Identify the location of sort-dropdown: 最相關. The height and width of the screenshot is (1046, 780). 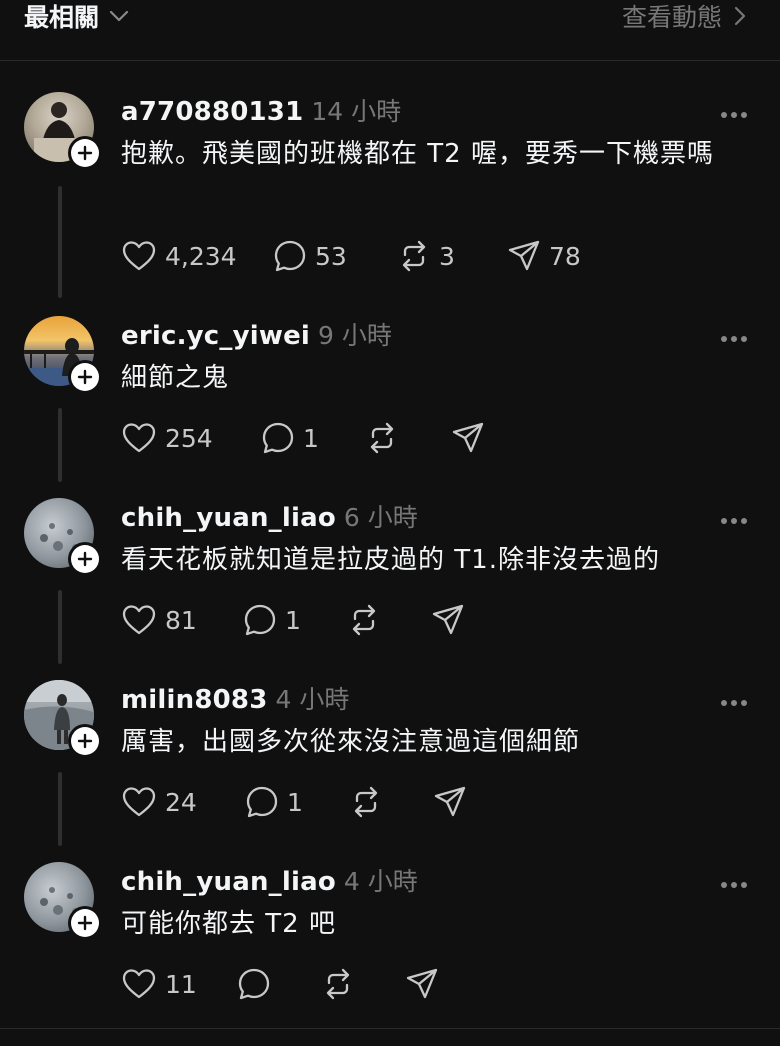
(76, 17).